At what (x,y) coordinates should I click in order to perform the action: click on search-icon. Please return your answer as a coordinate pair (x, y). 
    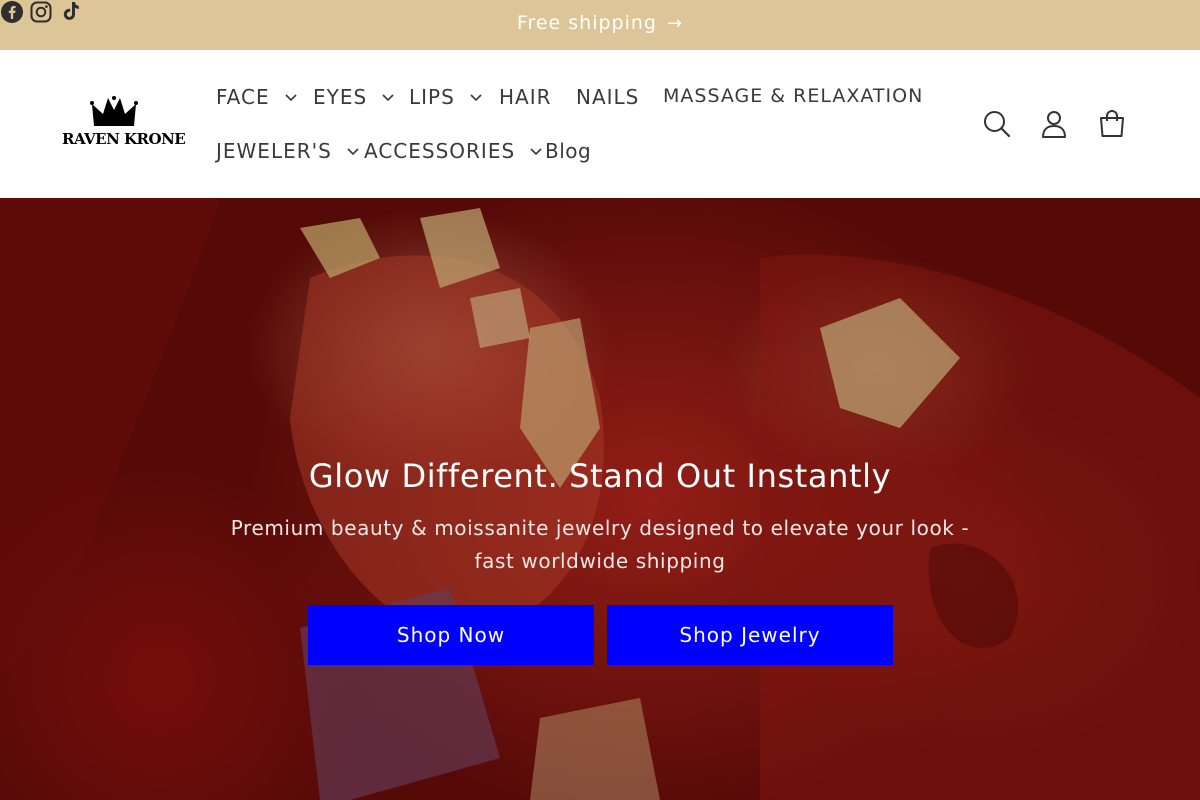
    Looking at the image, I should click on (997, 124).